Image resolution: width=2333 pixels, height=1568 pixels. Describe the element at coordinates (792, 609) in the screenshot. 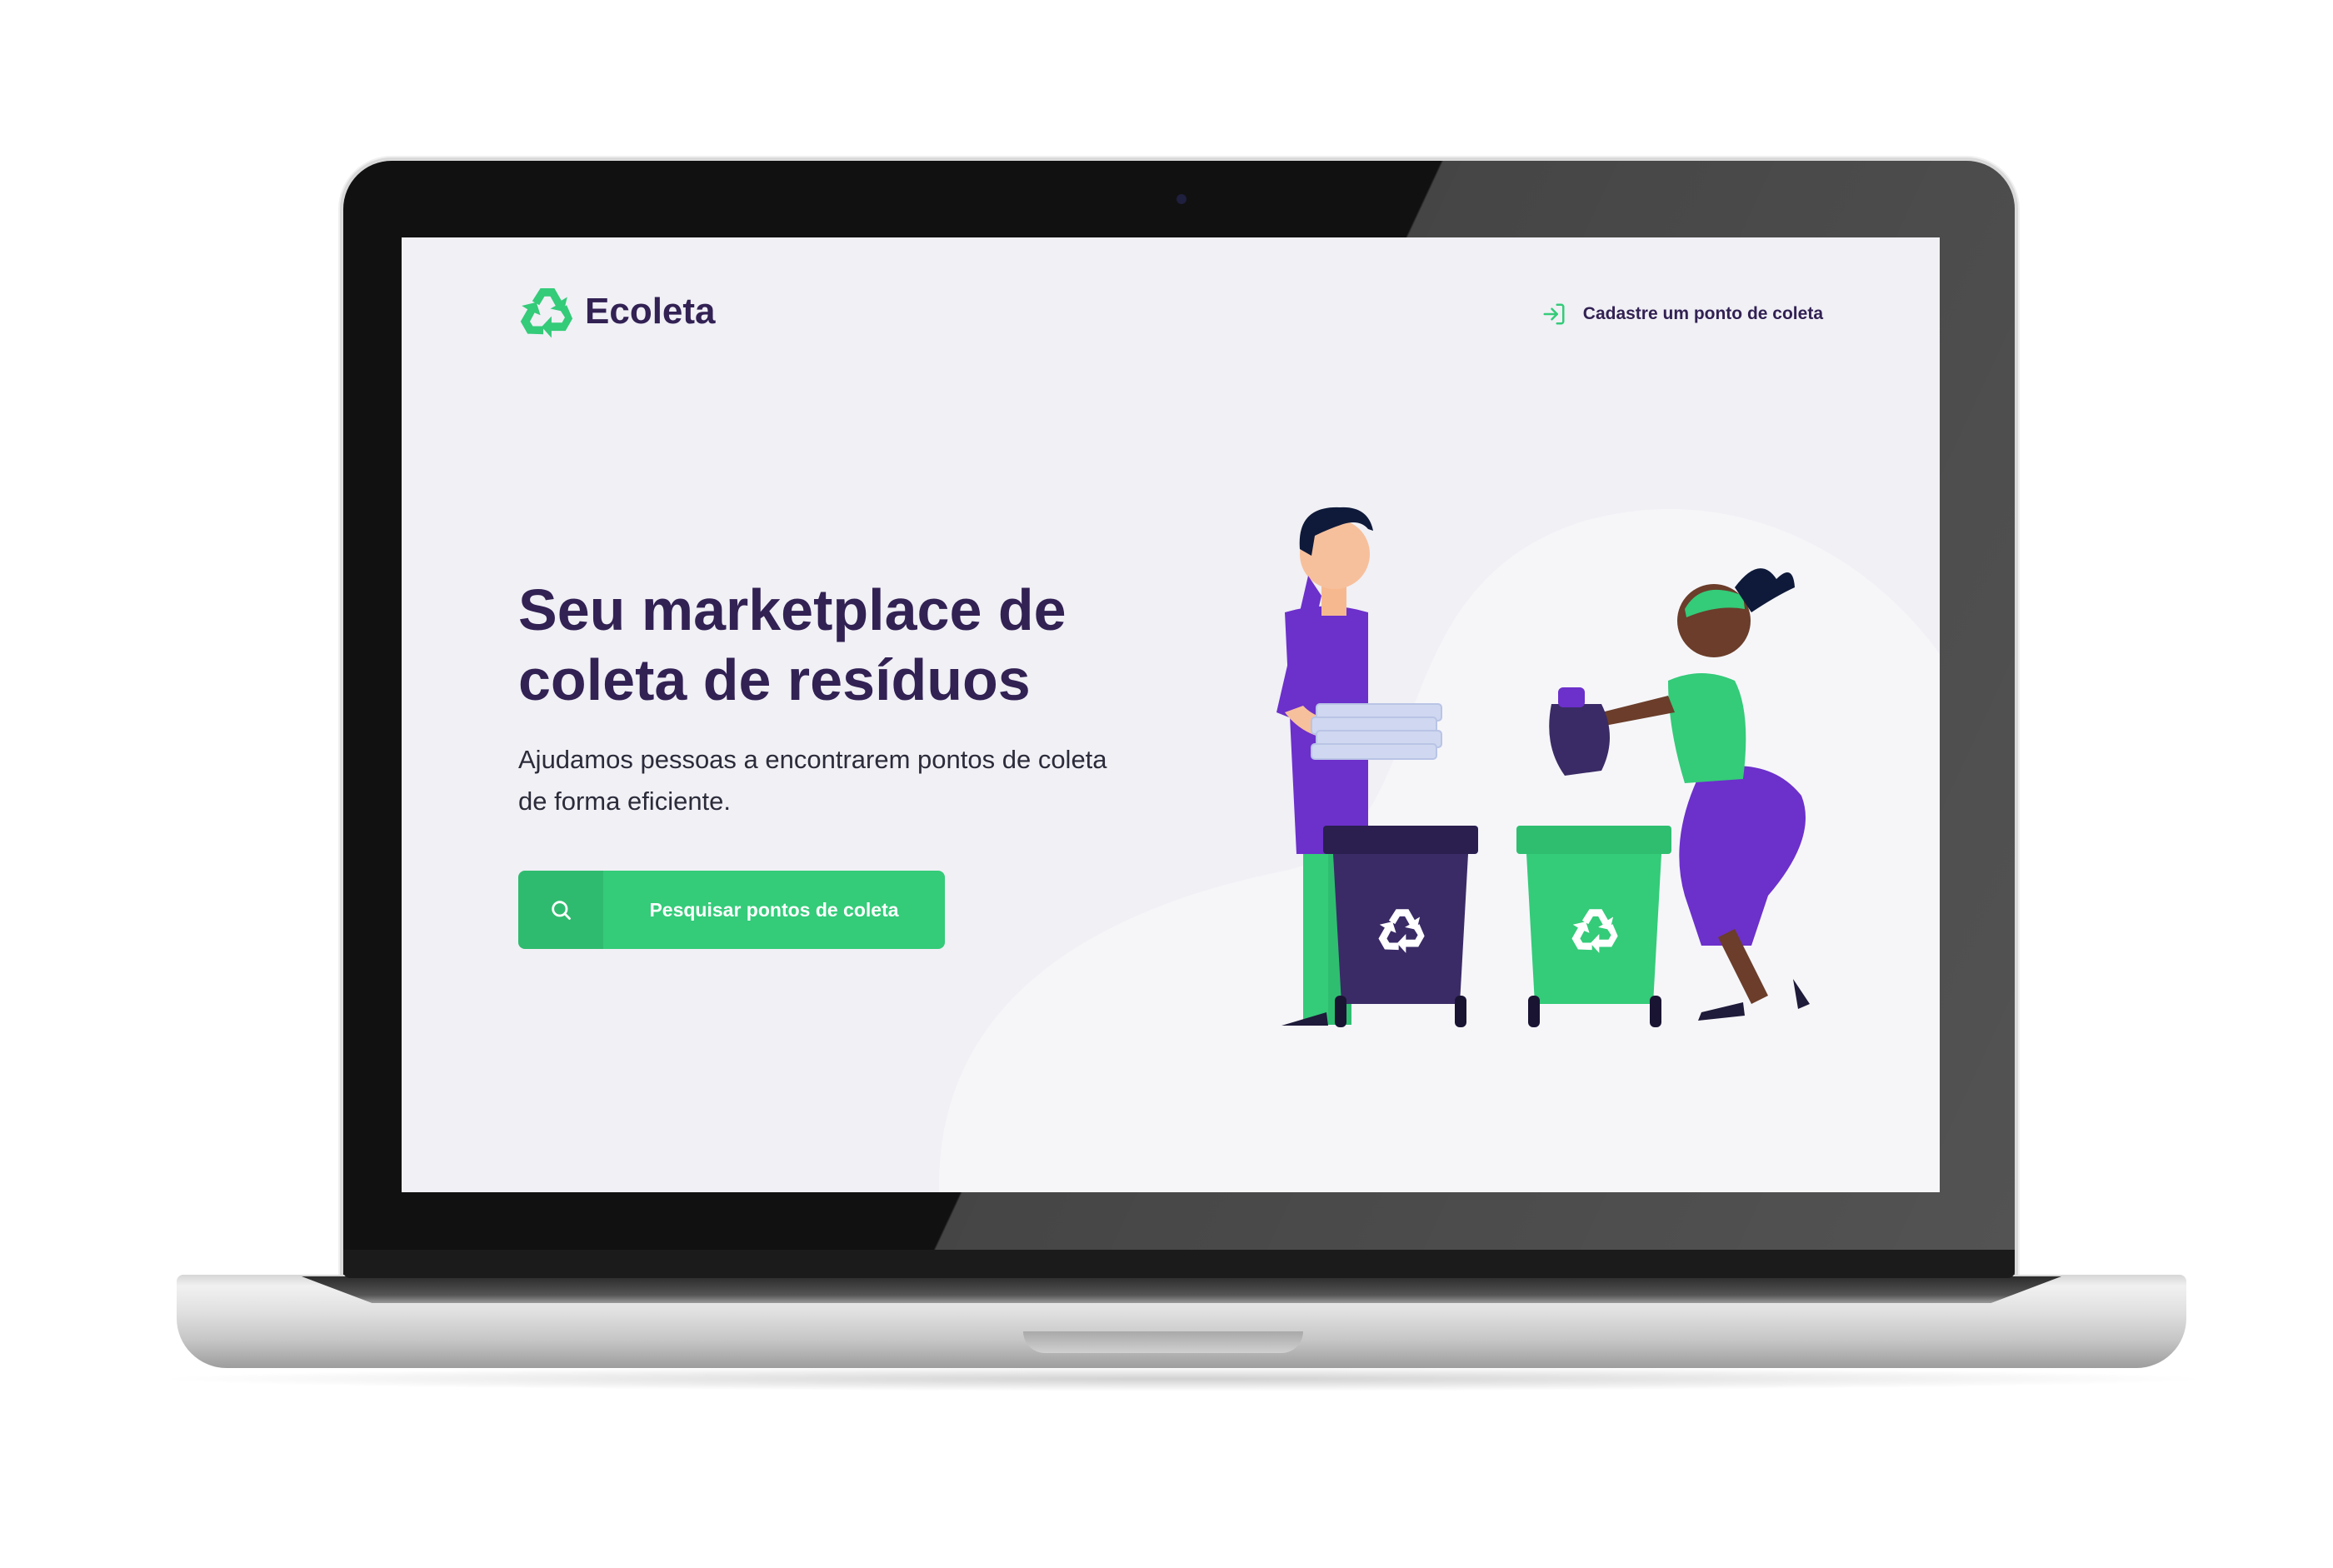

I see `hero-title-line-1: Seu marketplace de` at that location.